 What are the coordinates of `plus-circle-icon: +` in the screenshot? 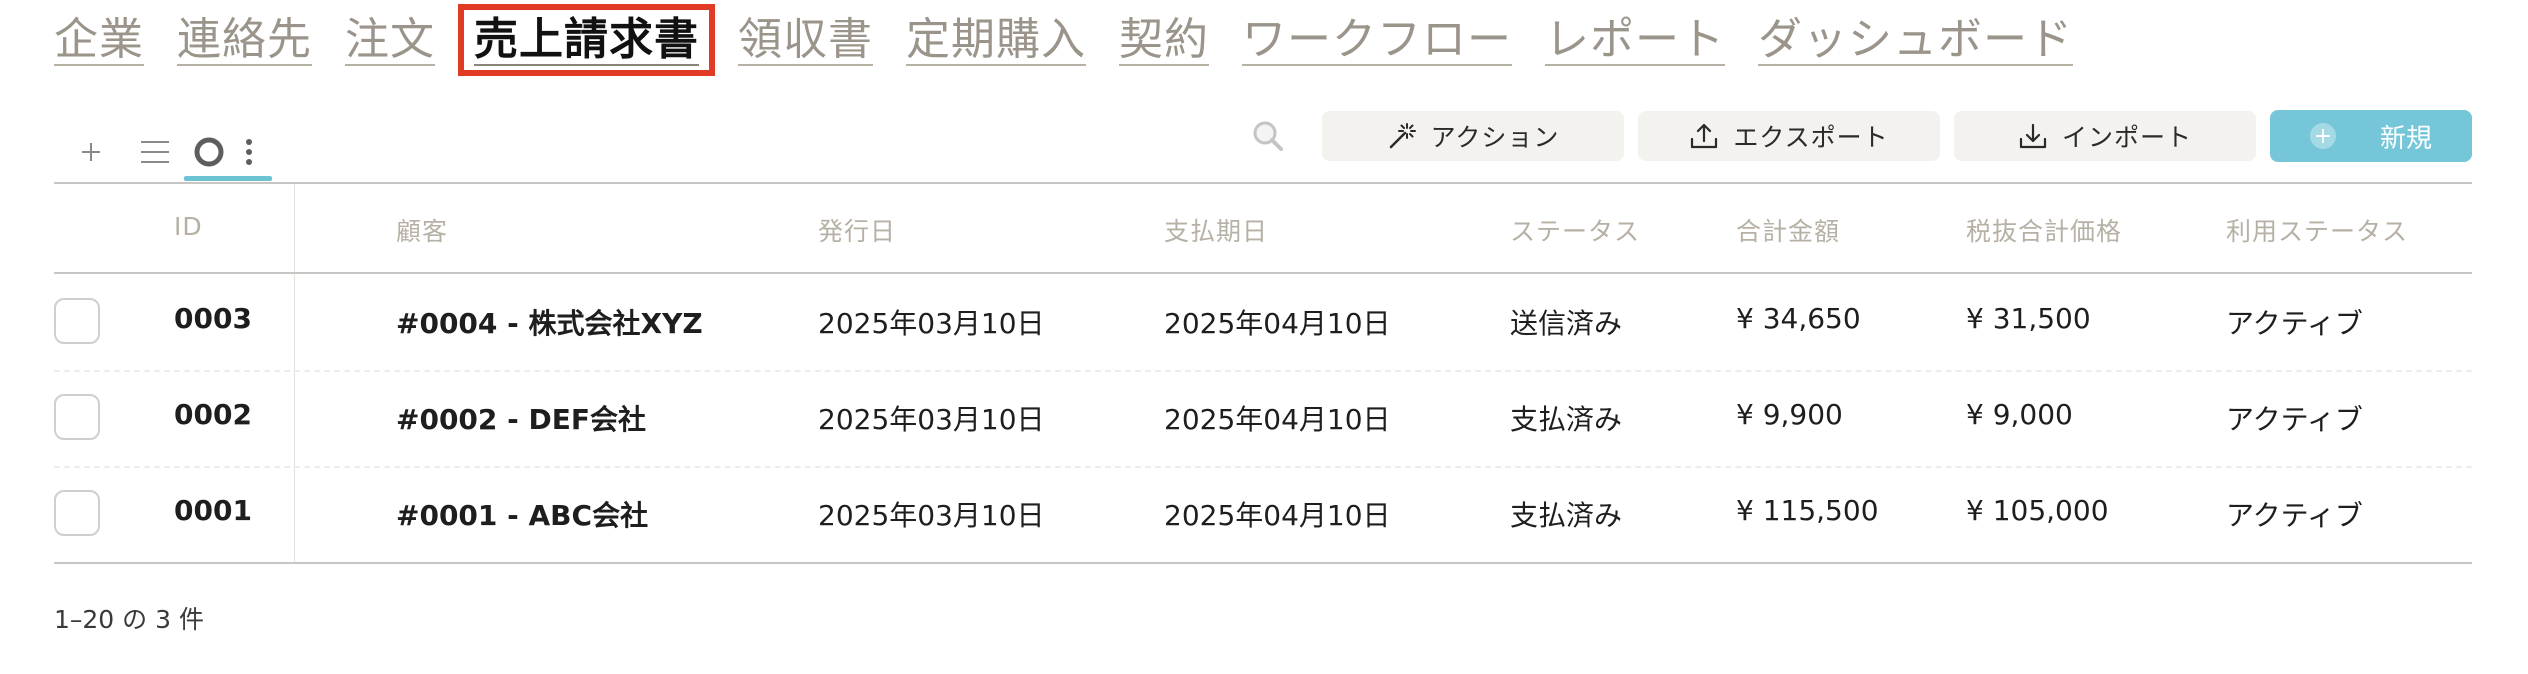 It's located at (2322, 136).